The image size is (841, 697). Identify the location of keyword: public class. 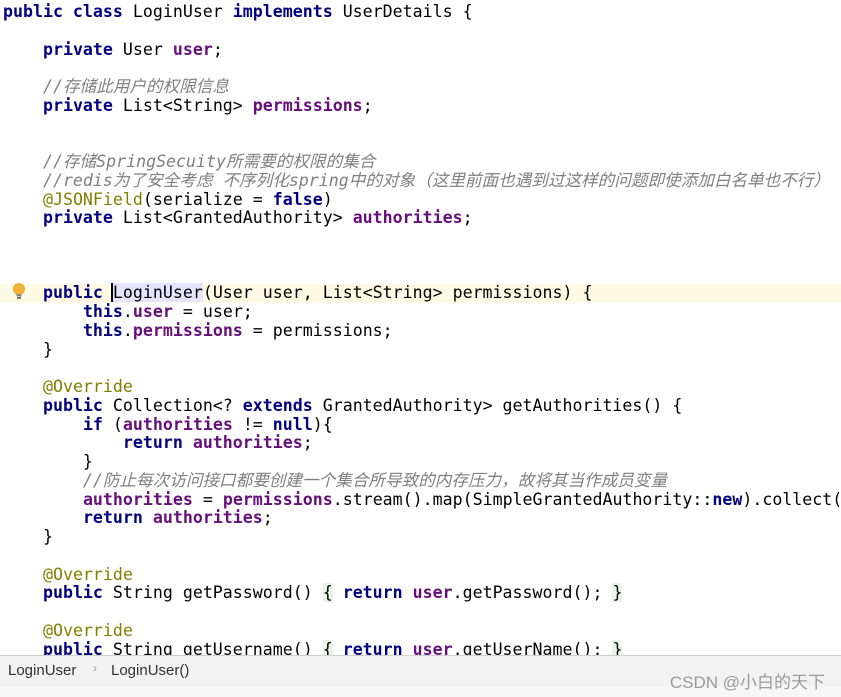
(68, 11).